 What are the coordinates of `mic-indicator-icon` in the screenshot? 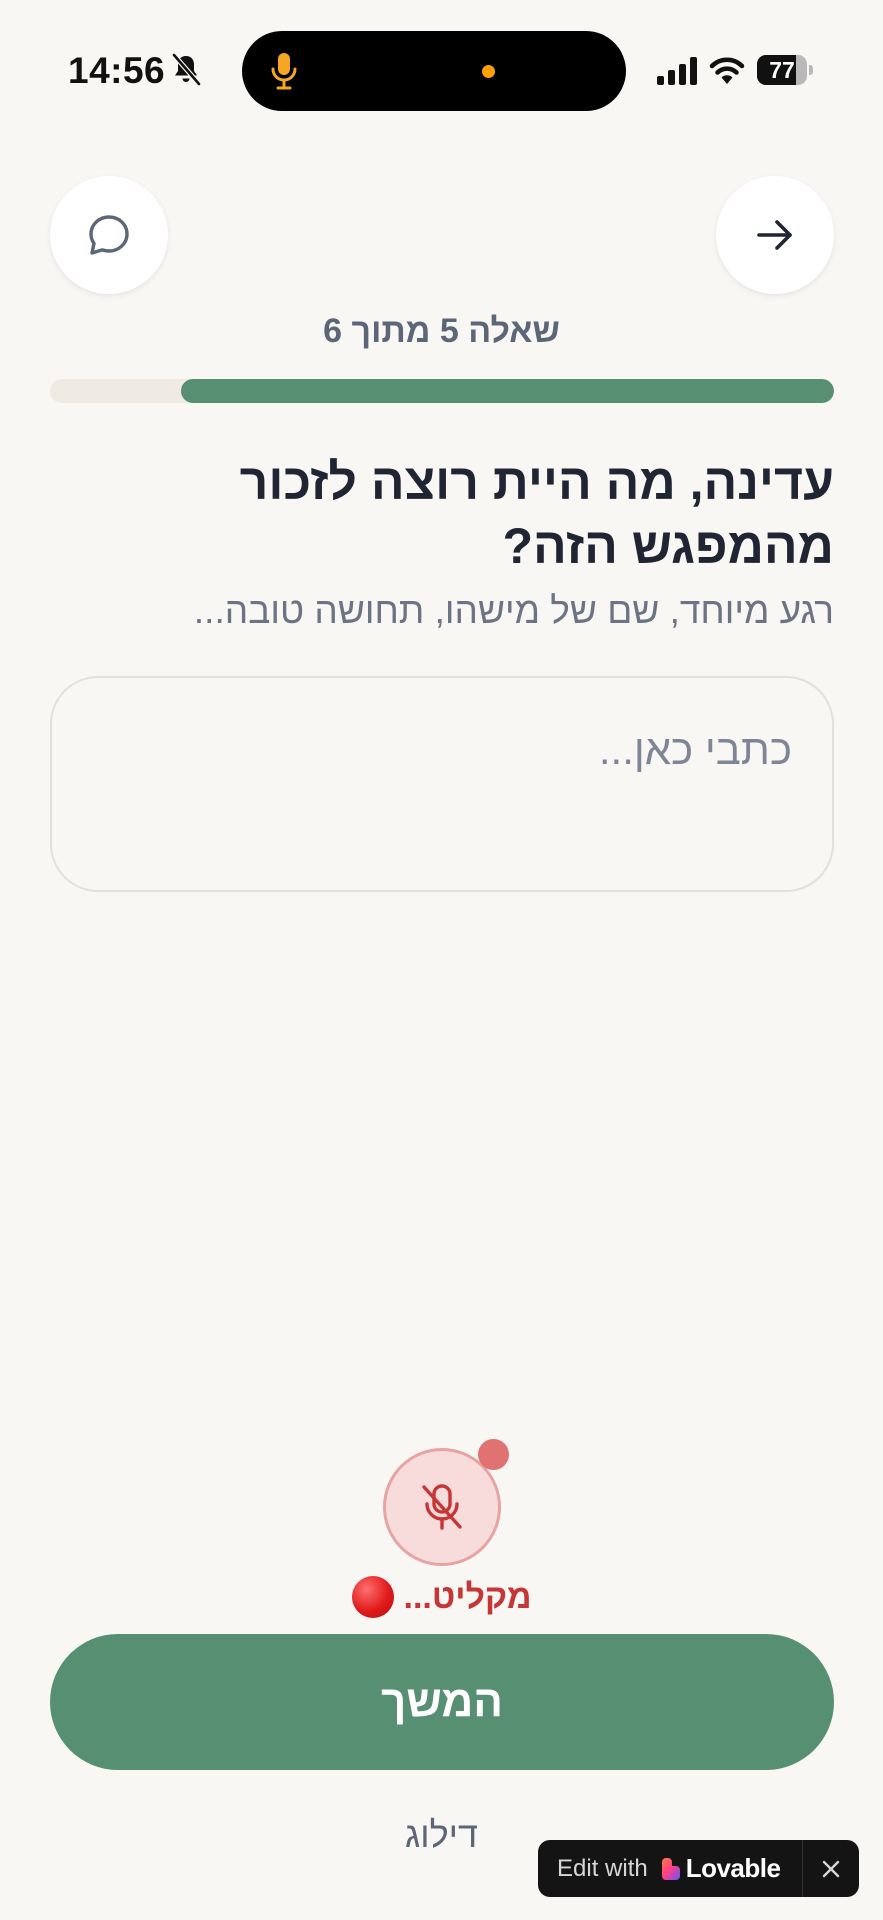 It's located at (284, 71).